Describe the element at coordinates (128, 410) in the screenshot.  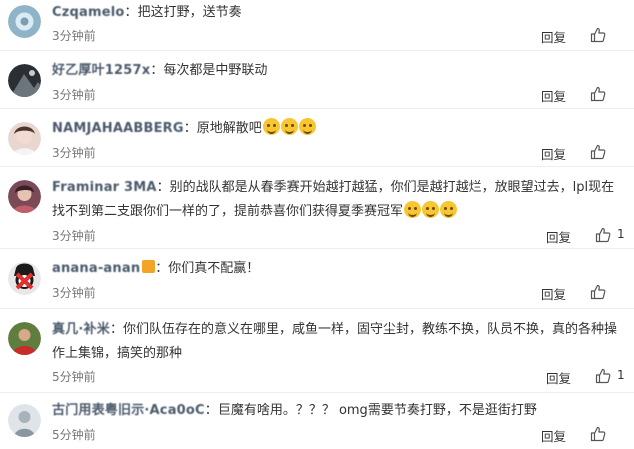
I see `username: 古门用表粤旧示·Aca0oC` at that location.